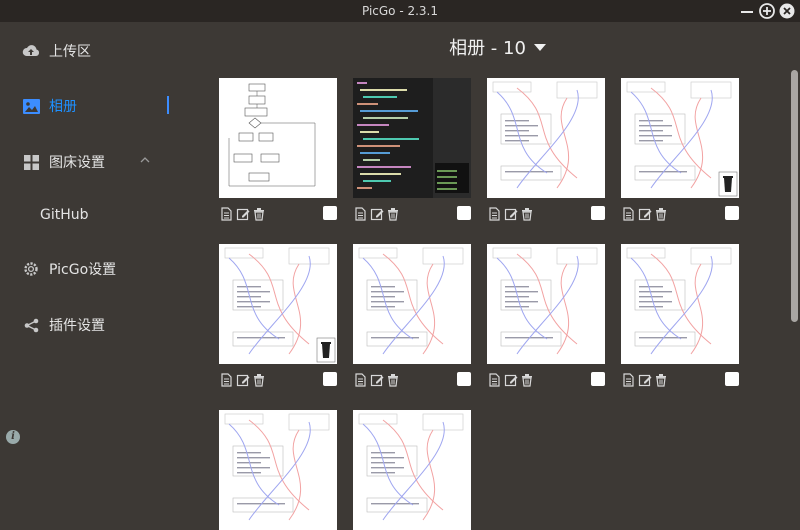 This screenshot has width=800, height=530. I want to click on sidebar-item-upload: 上传区, so click(56, 51).